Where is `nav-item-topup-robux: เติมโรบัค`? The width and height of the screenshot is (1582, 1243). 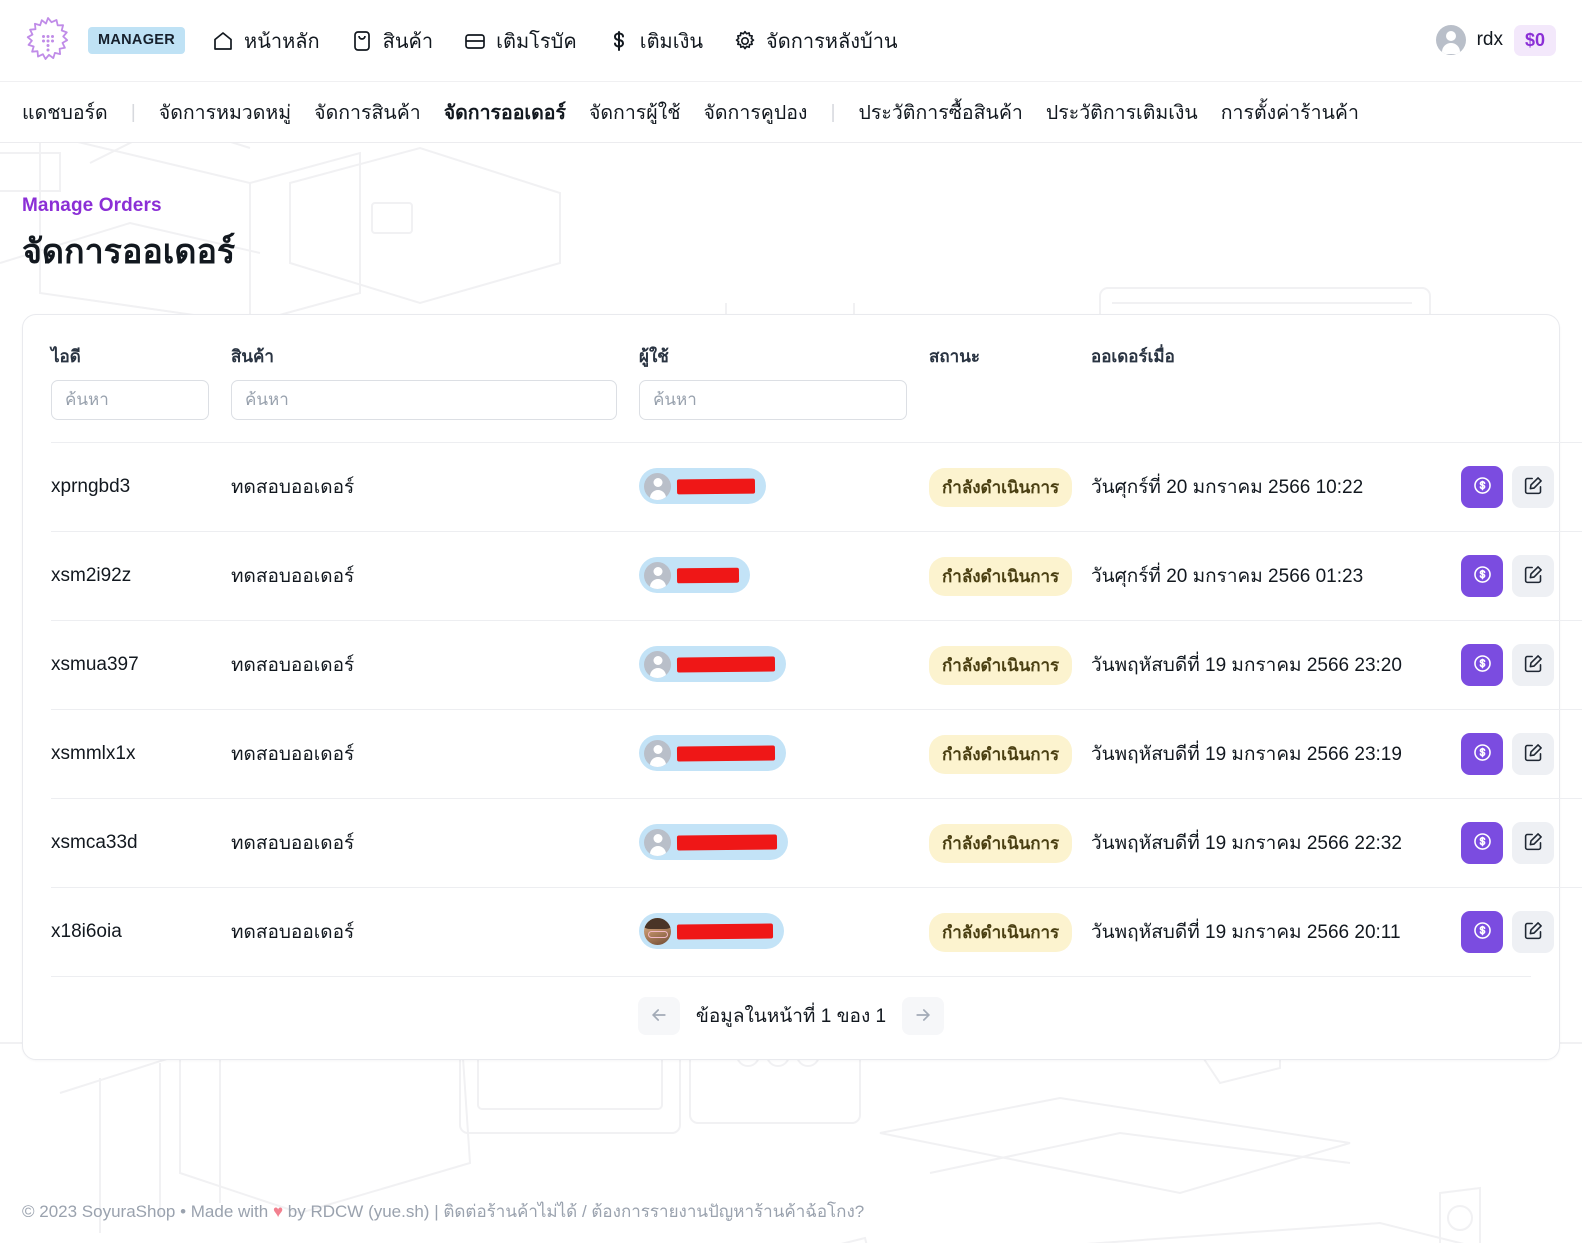
nav-item-topup-robux: เติมโรบัค is located at coordinates (520, 41).